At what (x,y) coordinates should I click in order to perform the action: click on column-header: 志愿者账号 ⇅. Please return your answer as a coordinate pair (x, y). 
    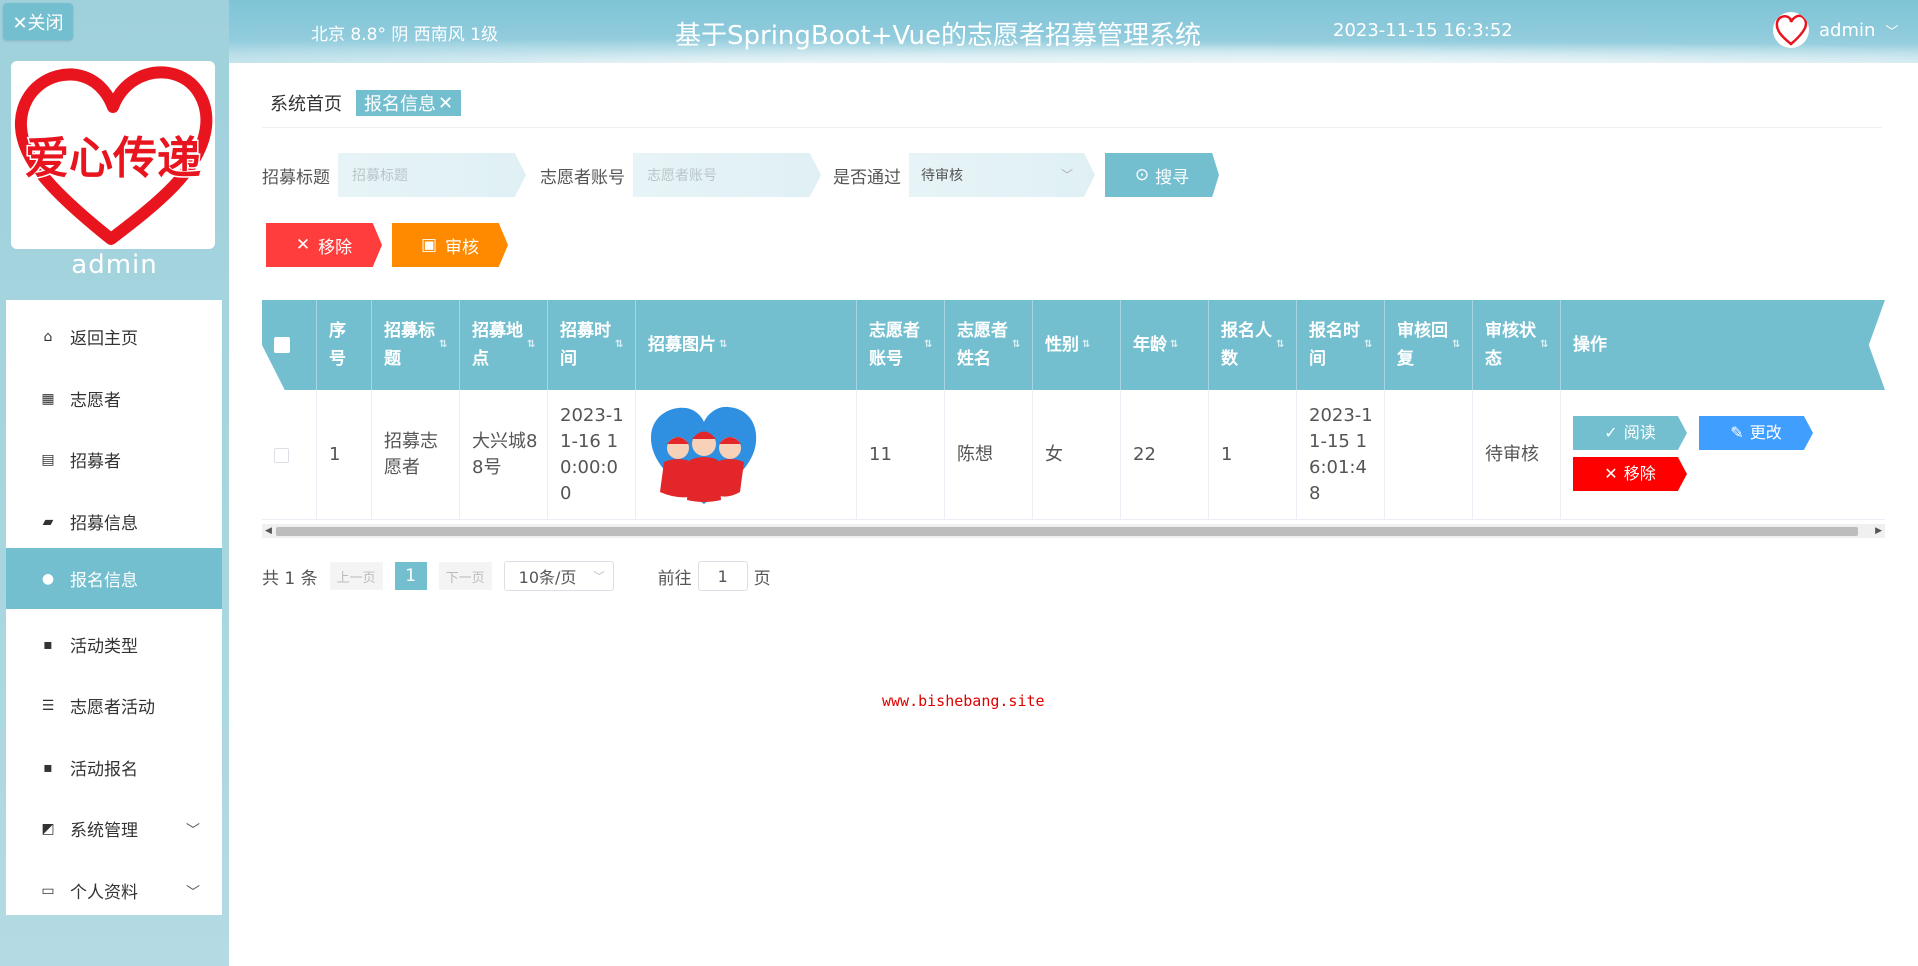
    Looking at the image, I should click on (901, 345).